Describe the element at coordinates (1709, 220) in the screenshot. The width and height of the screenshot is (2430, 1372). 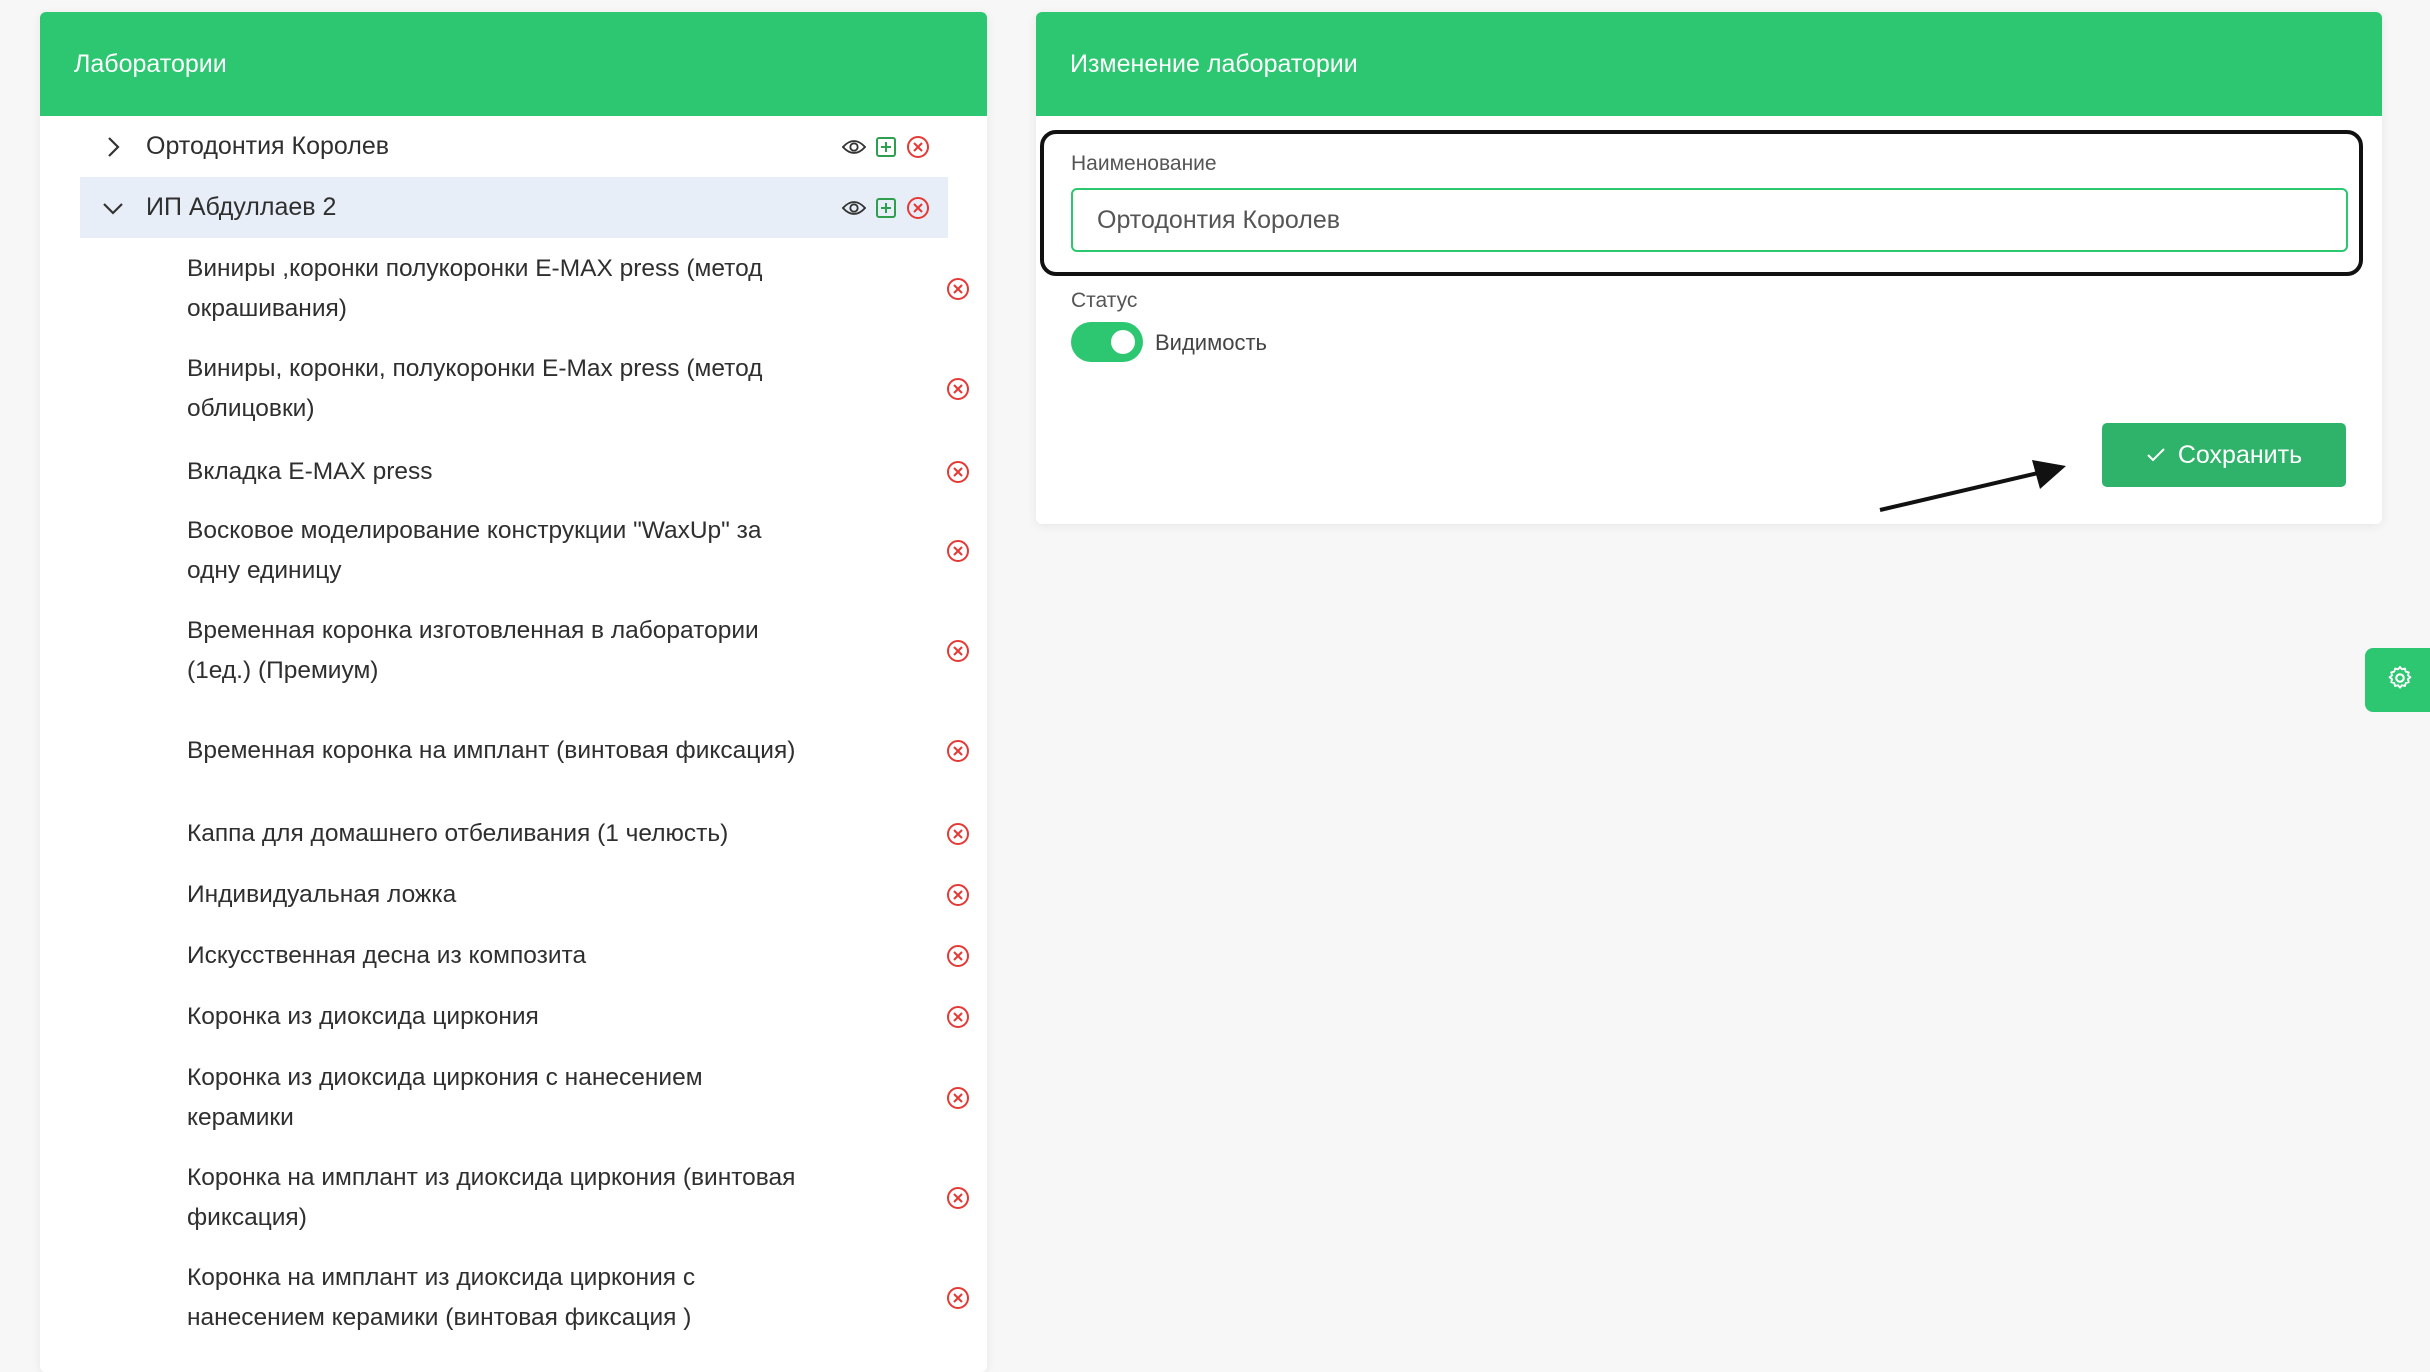
I see `name-input` at that location.